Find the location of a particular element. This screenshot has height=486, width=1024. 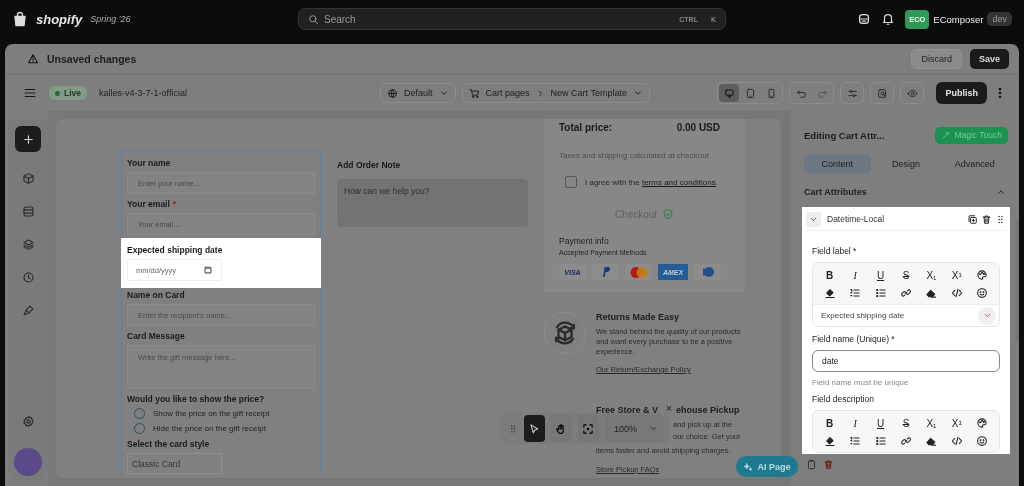

rich-text-editor: B I U S X₁ X¹ Expected shipping date is located at coordinates (906, 294).